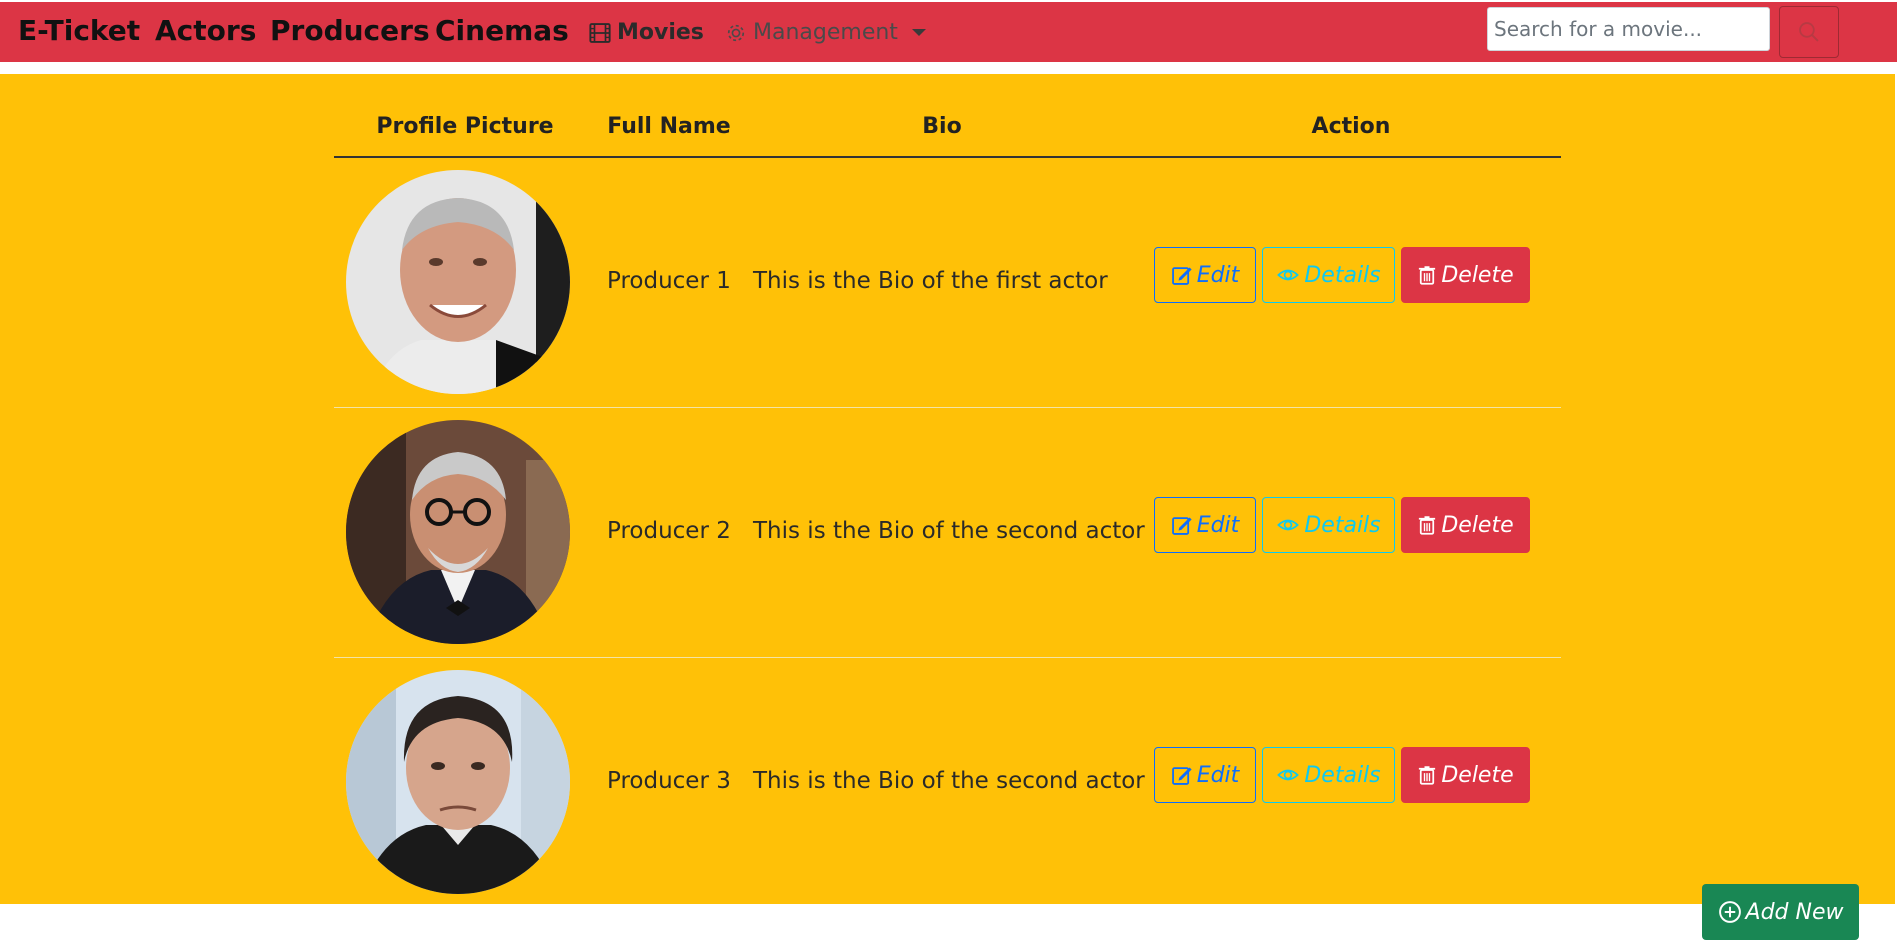 The width and height of the screenshot is (1897, 940). I want to click on header-action: Action, so click(1351, 126).